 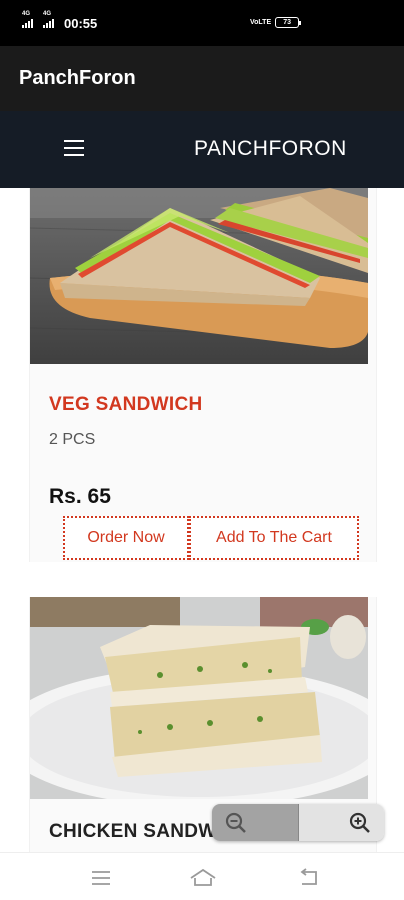 I want to click on site-brand: PANCHFORON, so click(x=270, y=149).